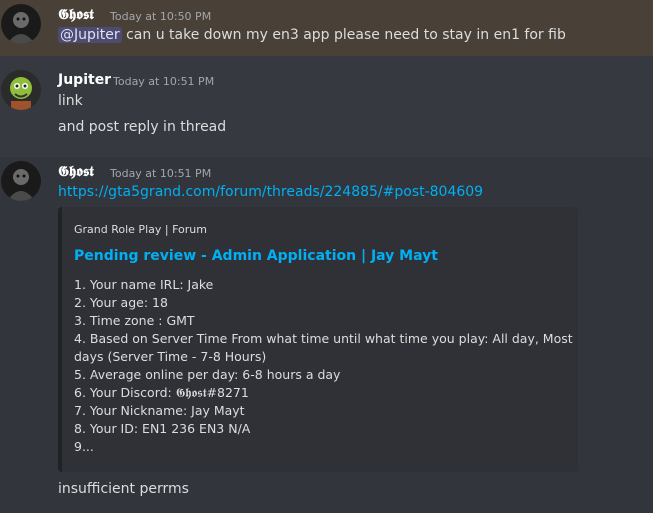  I want to click on embed-line: 2. Your age: 18, so click(121, 302).